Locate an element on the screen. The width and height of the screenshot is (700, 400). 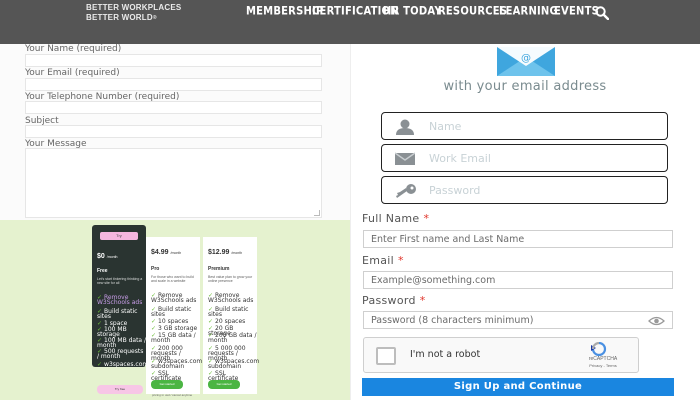
free-plan-name: Free is located at coordinates (102, 271).